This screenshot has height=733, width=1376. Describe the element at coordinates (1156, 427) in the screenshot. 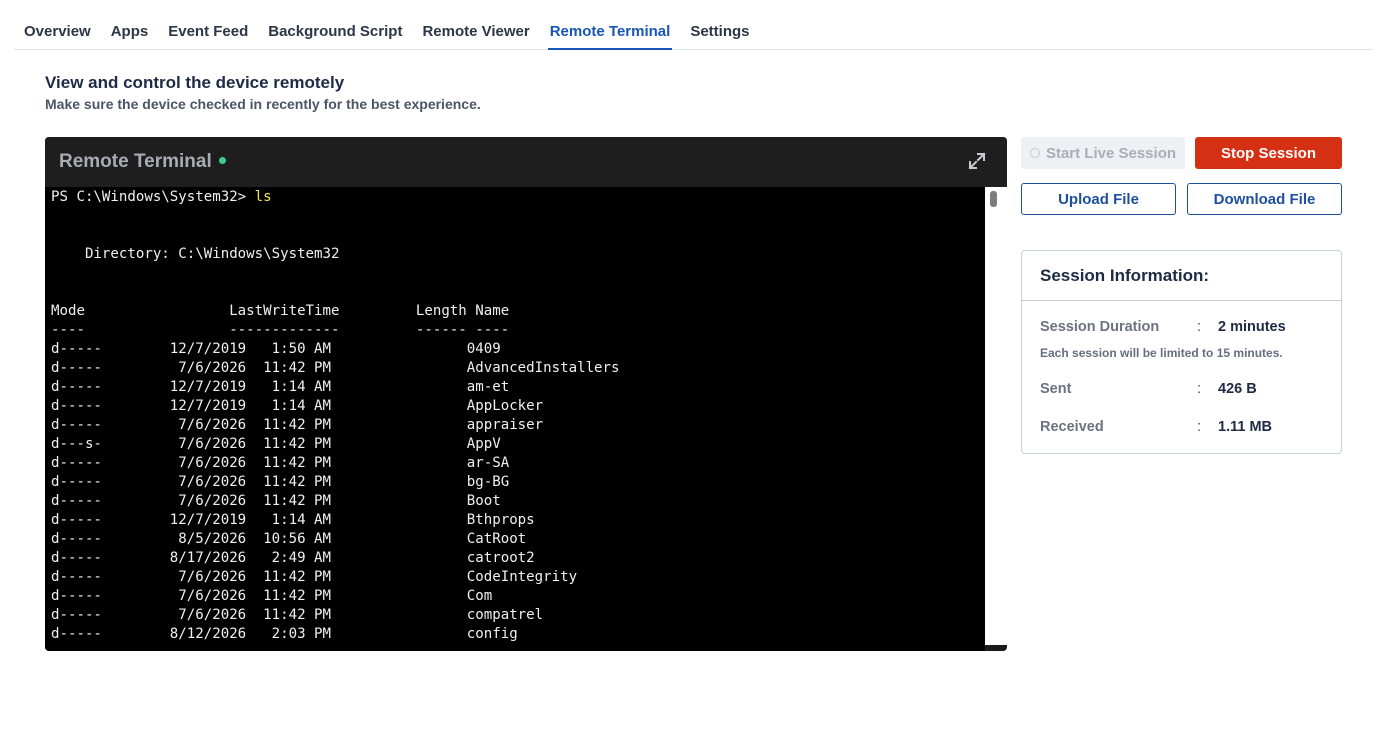

I see `received-row: Received : 1.11 MB` at that location.